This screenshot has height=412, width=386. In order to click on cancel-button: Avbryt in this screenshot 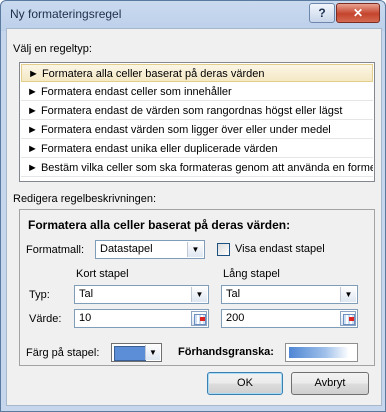, I will do `click(330, 383)`.